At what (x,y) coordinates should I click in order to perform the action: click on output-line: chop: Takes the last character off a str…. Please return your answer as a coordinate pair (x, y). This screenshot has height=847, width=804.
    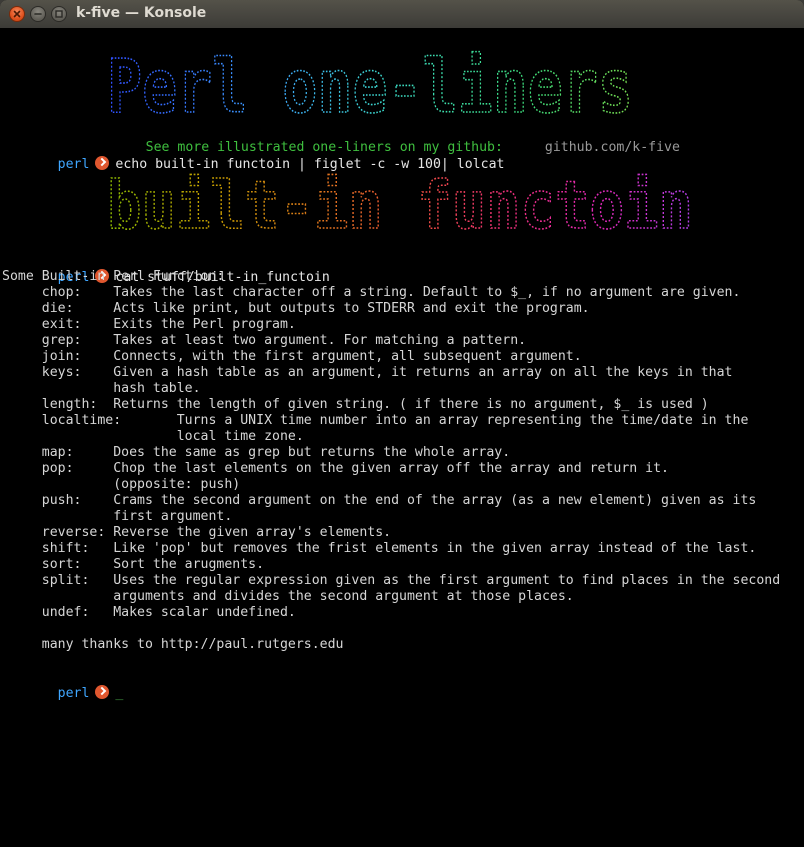
    Looking at the image, I should click on (375, 292).